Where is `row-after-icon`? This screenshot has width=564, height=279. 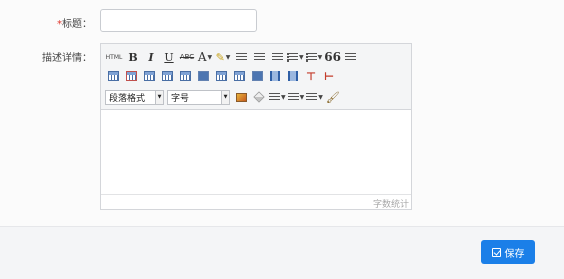
row-after-icon is located at coordinates (185, 76).